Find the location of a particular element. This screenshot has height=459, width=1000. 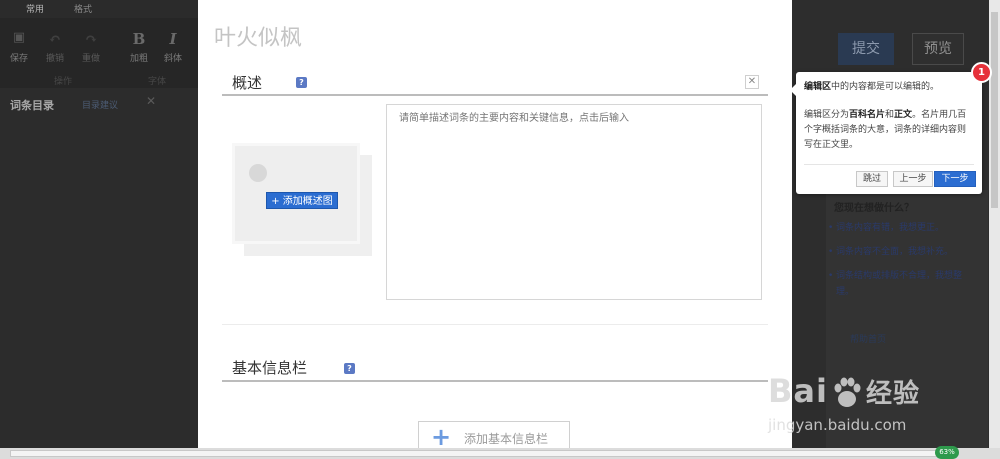

tooltip-line-1: 编辑区中的内容都是可以编辑的。 is located at coordinates (890, 87).